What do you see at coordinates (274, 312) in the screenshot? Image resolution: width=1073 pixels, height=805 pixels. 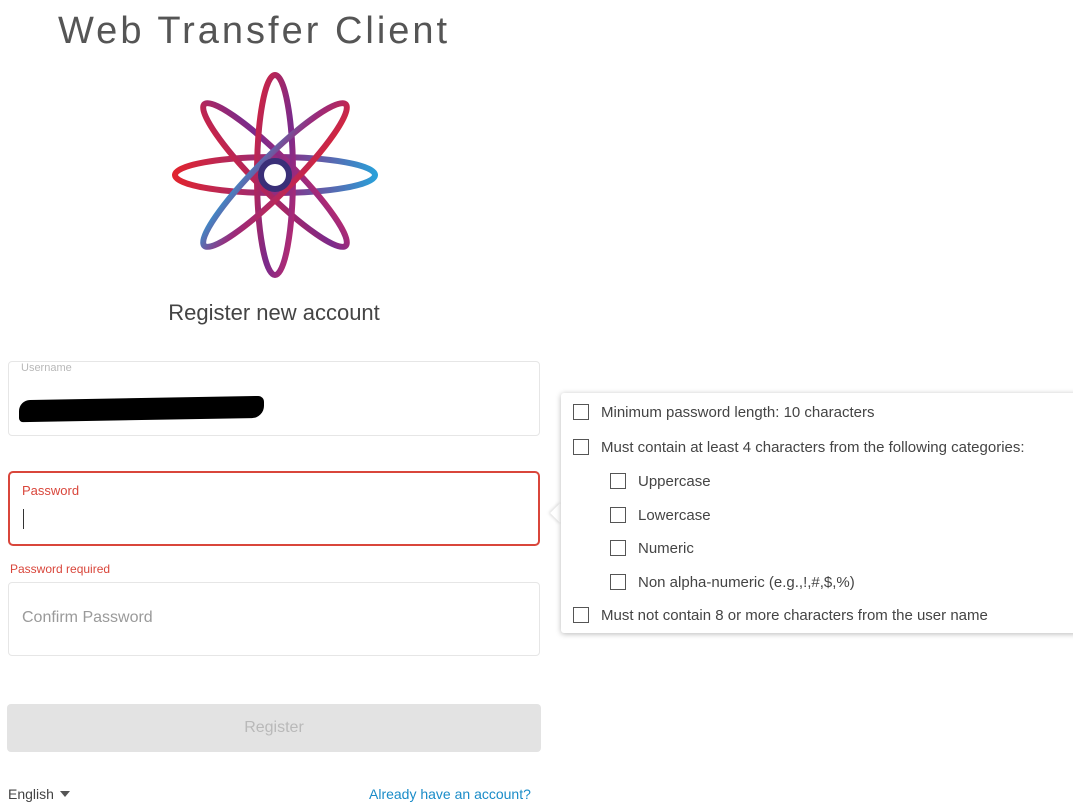 I see `page-subtitle: Register new account` at bounding box center [274, 312].